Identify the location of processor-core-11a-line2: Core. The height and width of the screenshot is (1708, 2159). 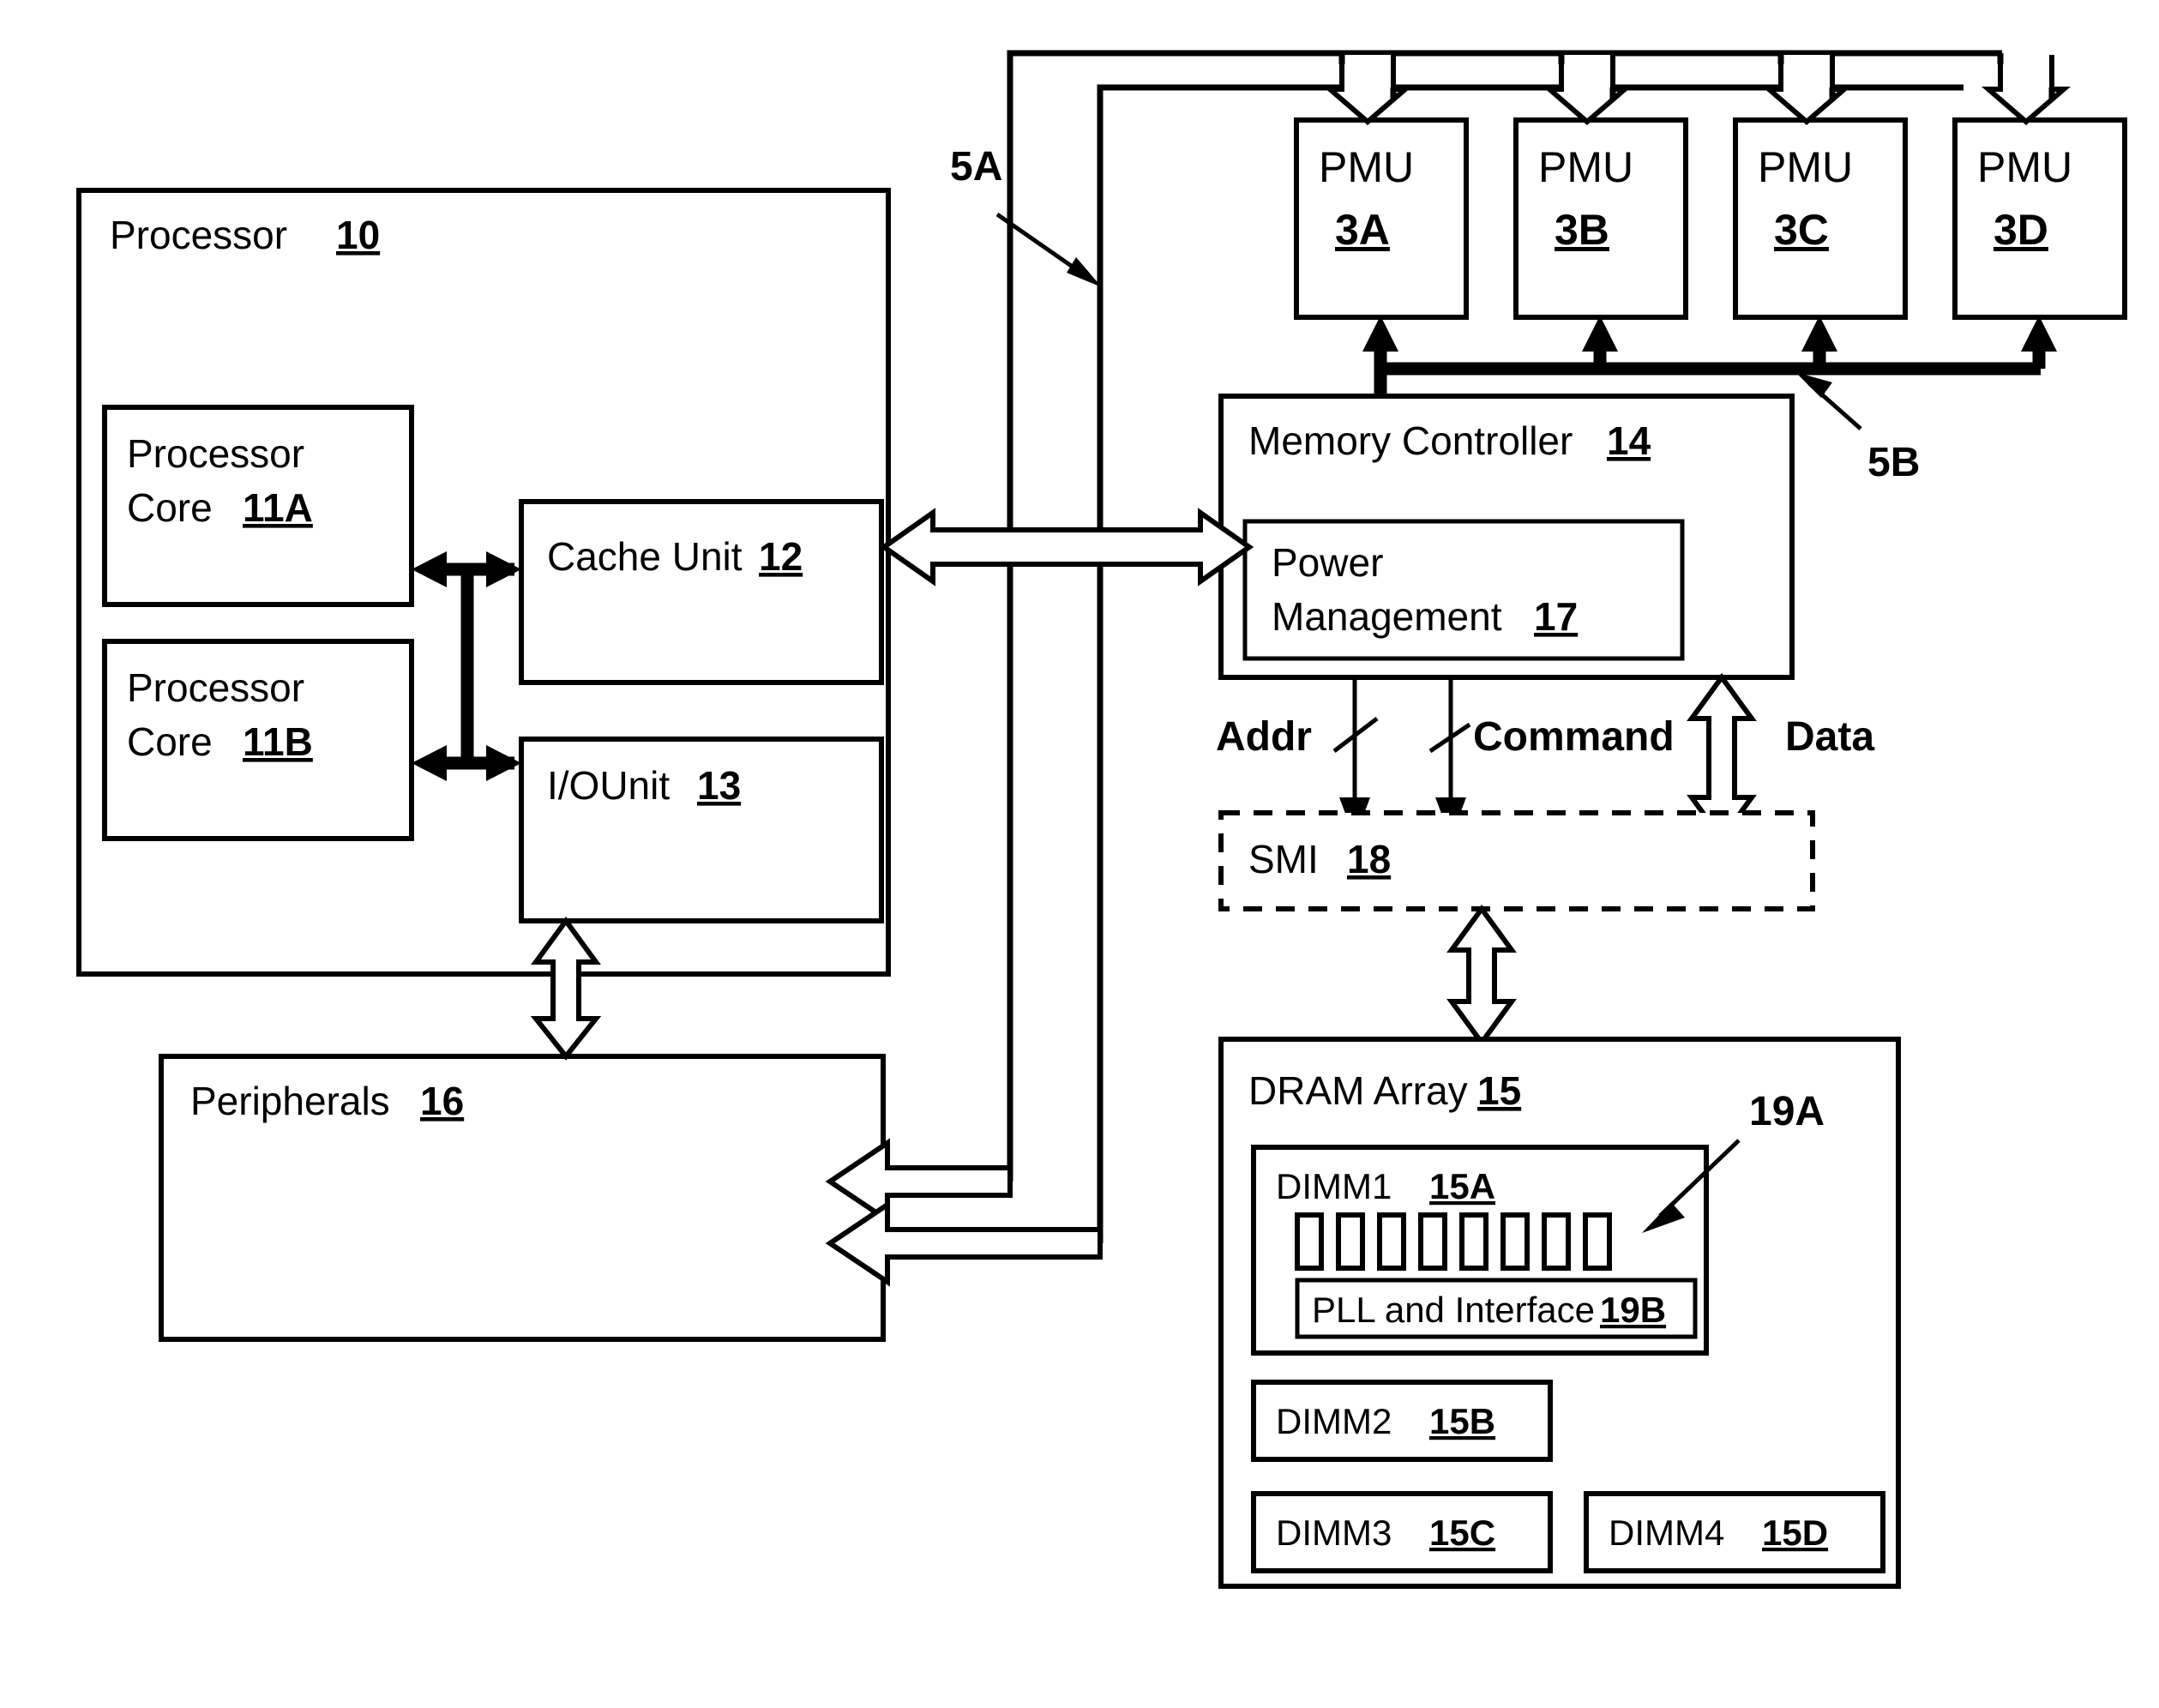
(170, 507).